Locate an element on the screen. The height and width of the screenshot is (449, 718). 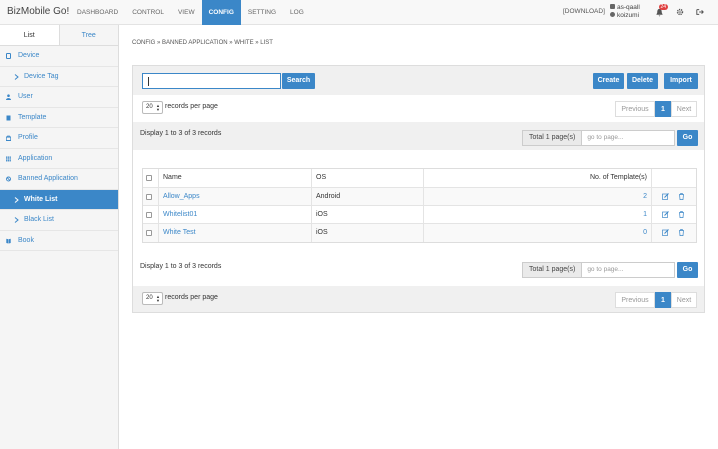
column-header-name: Name is located at coordinates (235, 178).